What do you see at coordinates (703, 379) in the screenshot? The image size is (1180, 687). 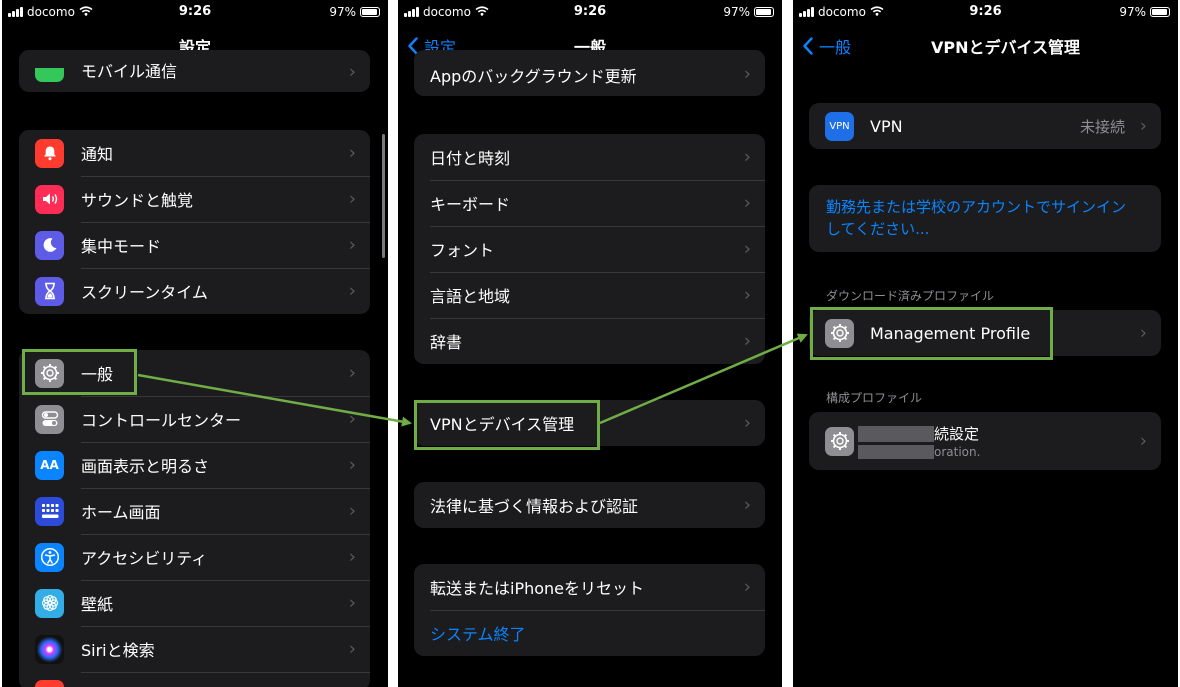 I see `arrow-vpn-to-profile` at bounding box center [703, 379].